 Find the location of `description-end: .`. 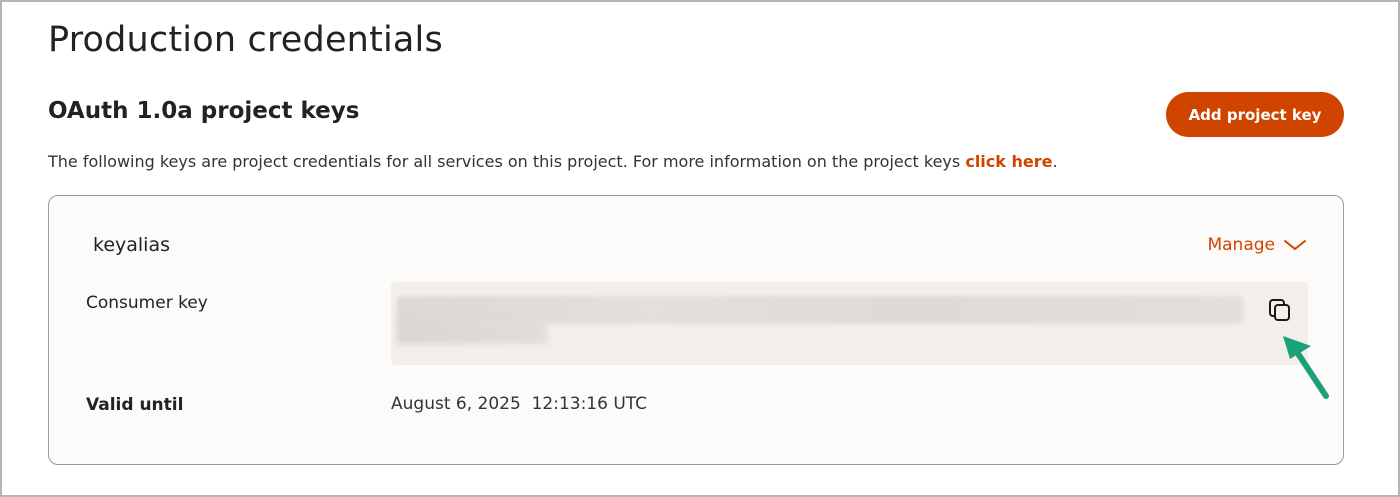

description-end: . is located at coordinates (1055, 161).